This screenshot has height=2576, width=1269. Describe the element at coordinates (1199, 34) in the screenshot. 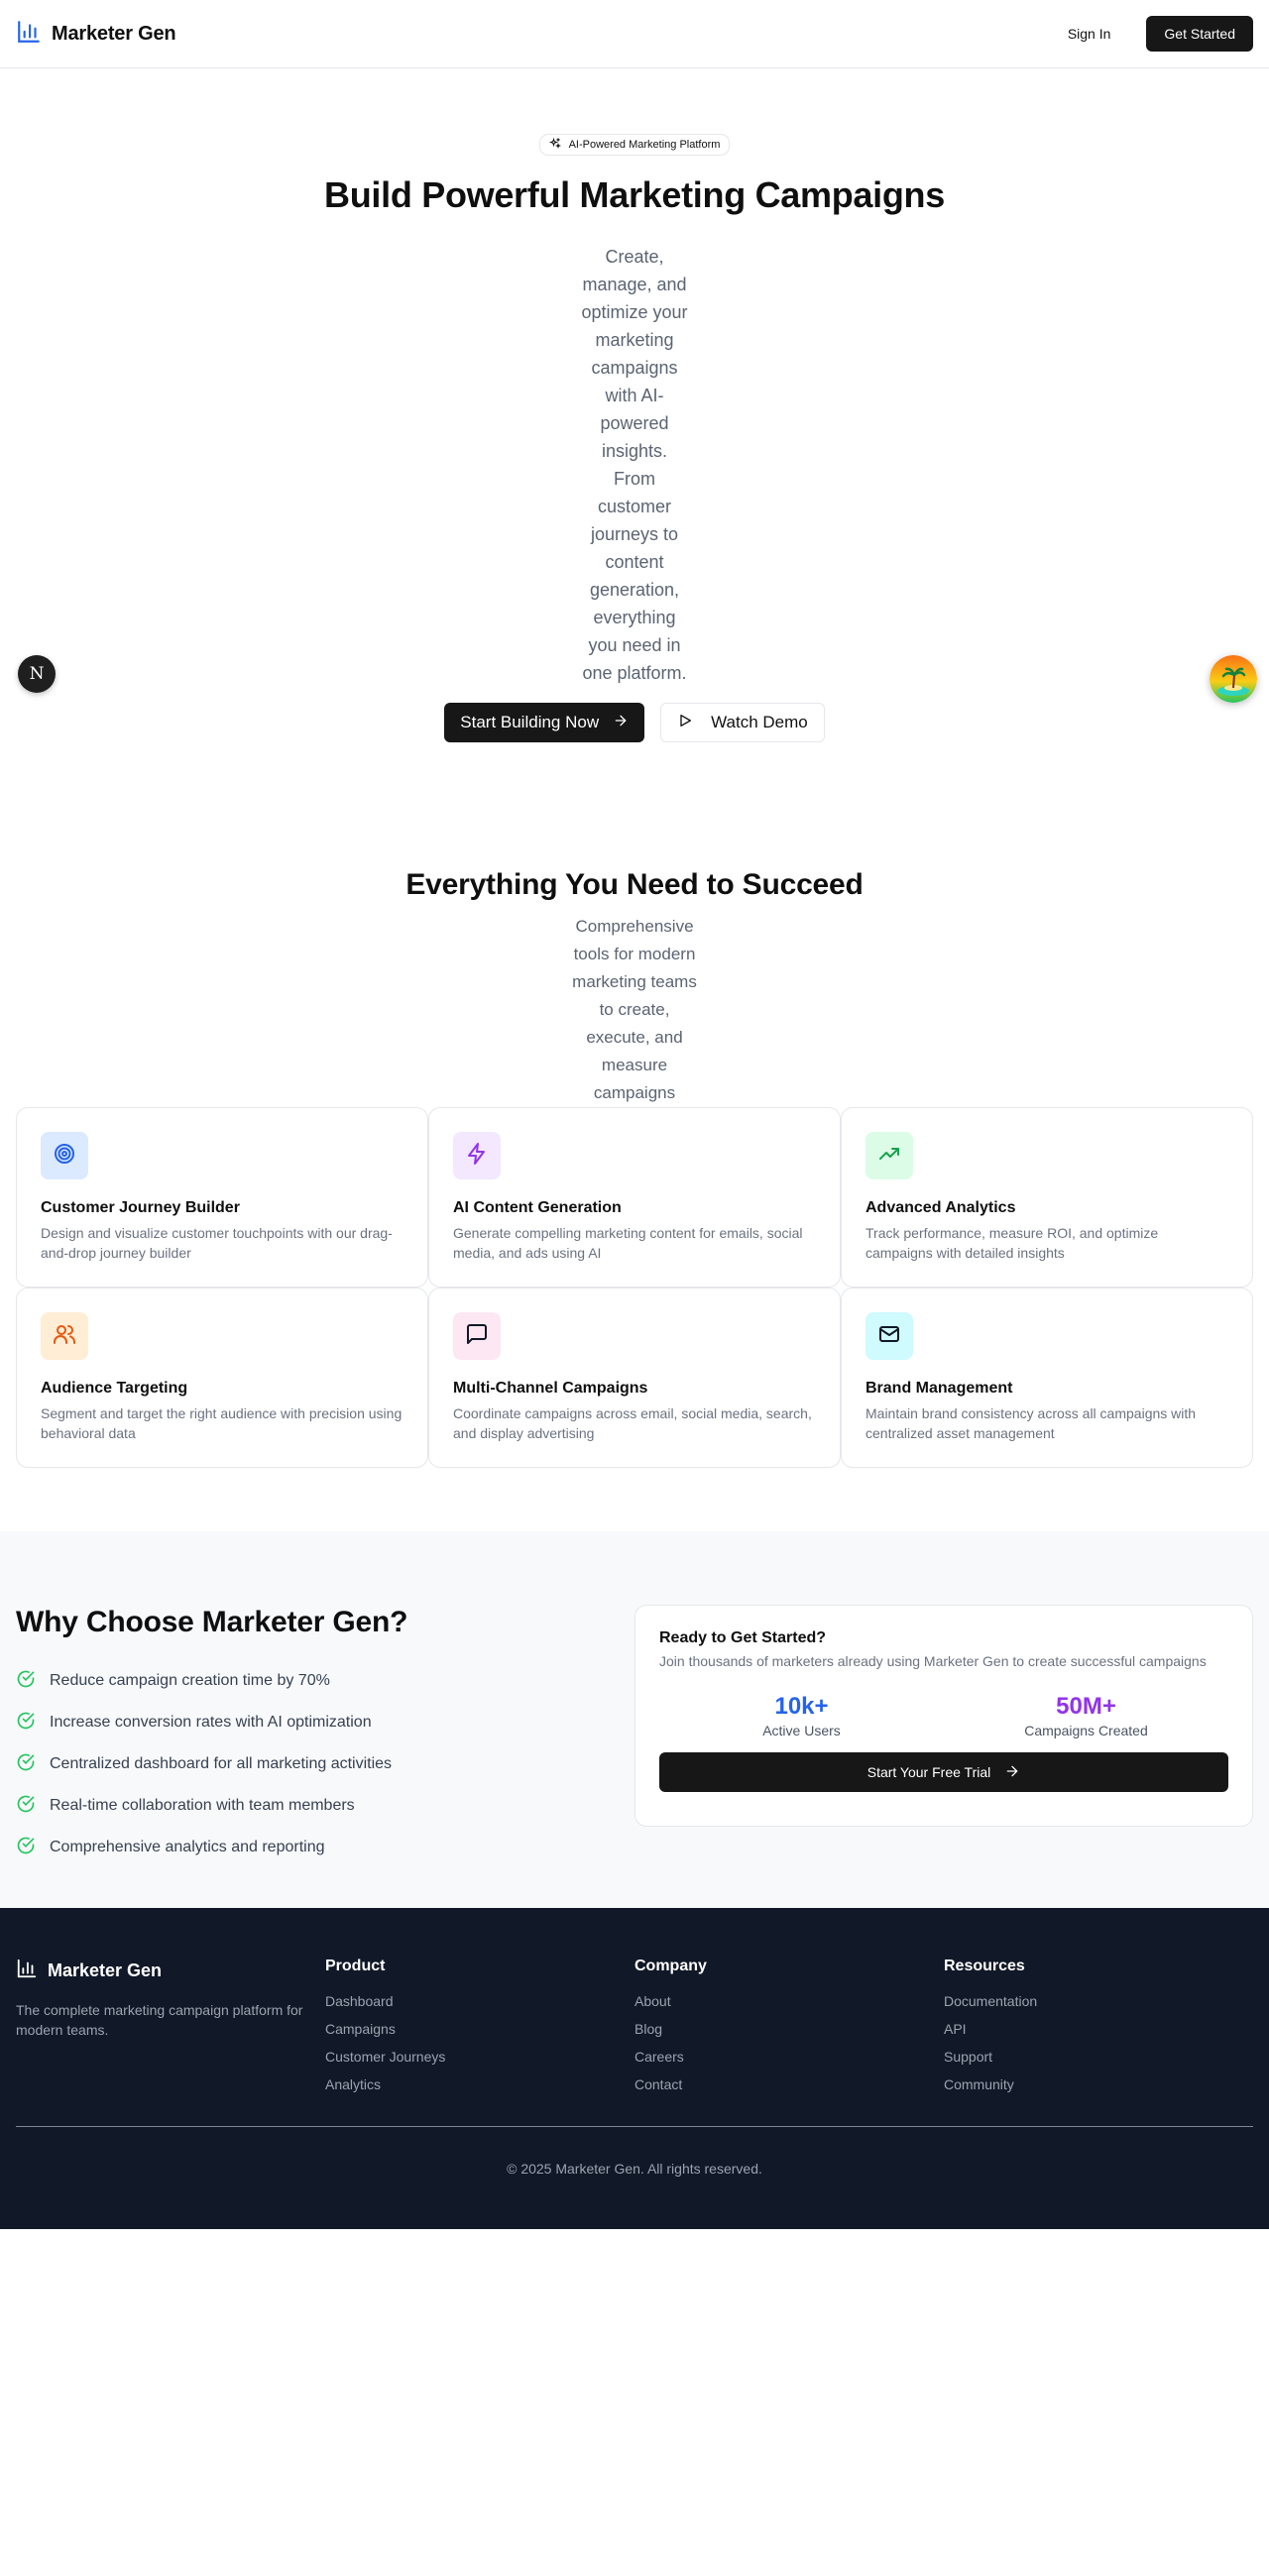

I see `get-started-button: Get Started` at that location.